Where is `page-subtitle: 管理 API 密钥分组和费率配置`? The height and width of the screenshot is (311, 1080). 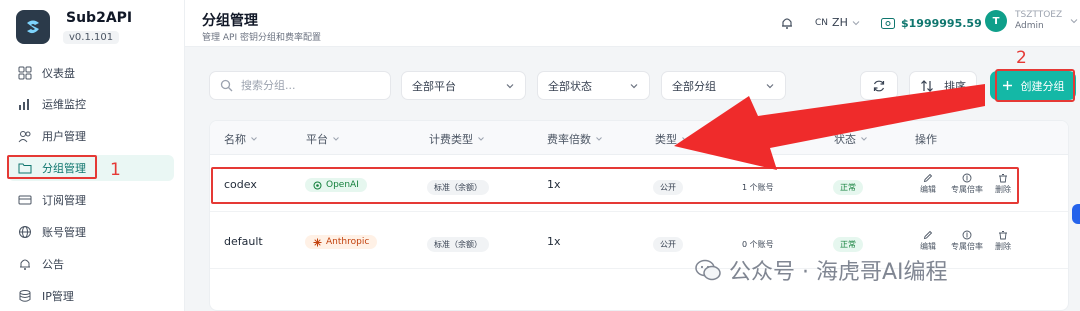 page-subtitle: 管理 API 密钥分组和费率配置 is located at coordinates (261, 38).